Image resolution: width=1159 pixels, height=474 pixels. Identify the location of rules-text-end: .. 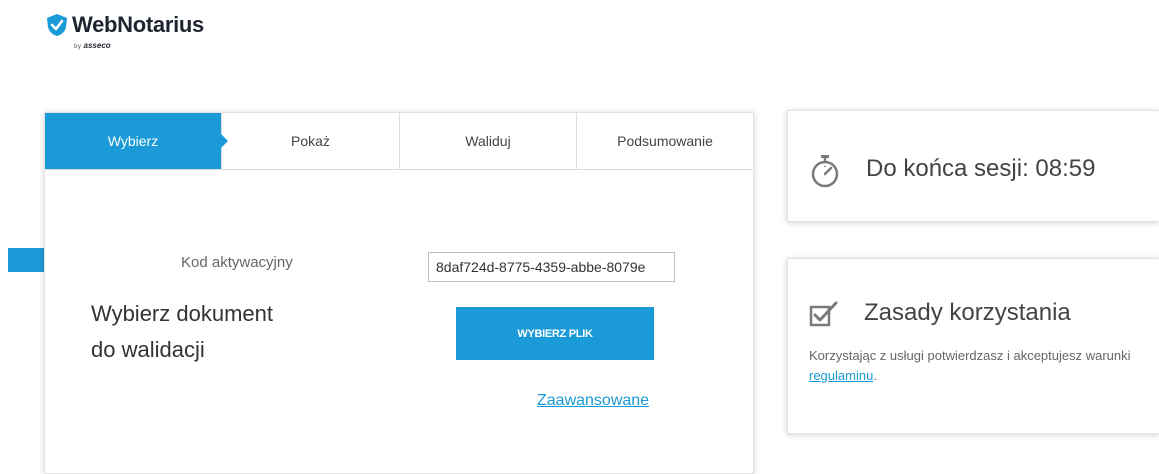
(875, 375).